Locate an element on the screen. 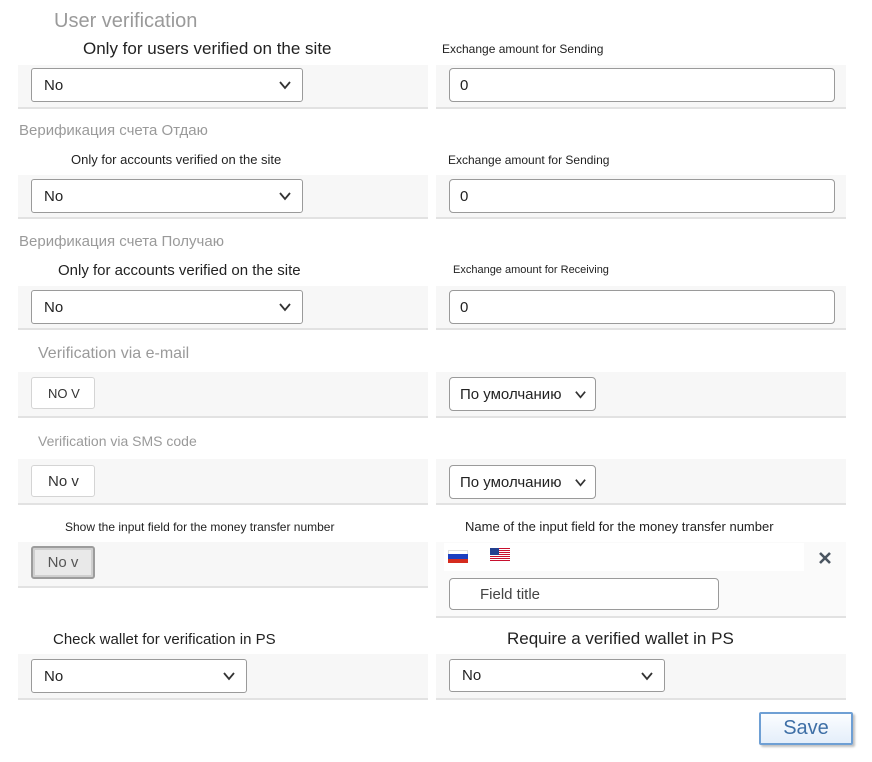 The width and height of the screenshot is (872, 762). sms-mode-select: По умолчанию is located at coordinates (522, 482).